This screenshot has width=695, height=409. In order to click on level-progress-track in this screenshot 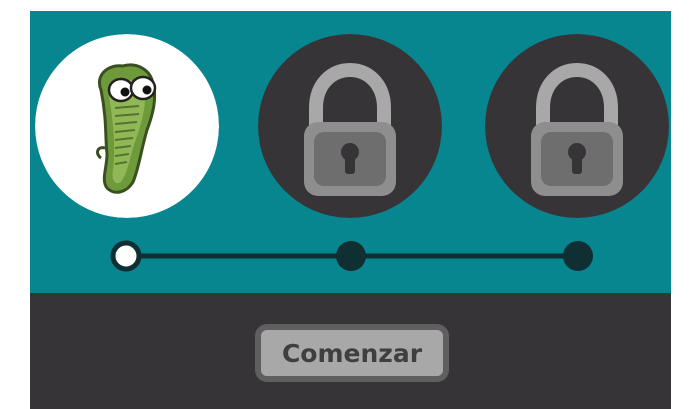, I will do `click(351, 256)`.